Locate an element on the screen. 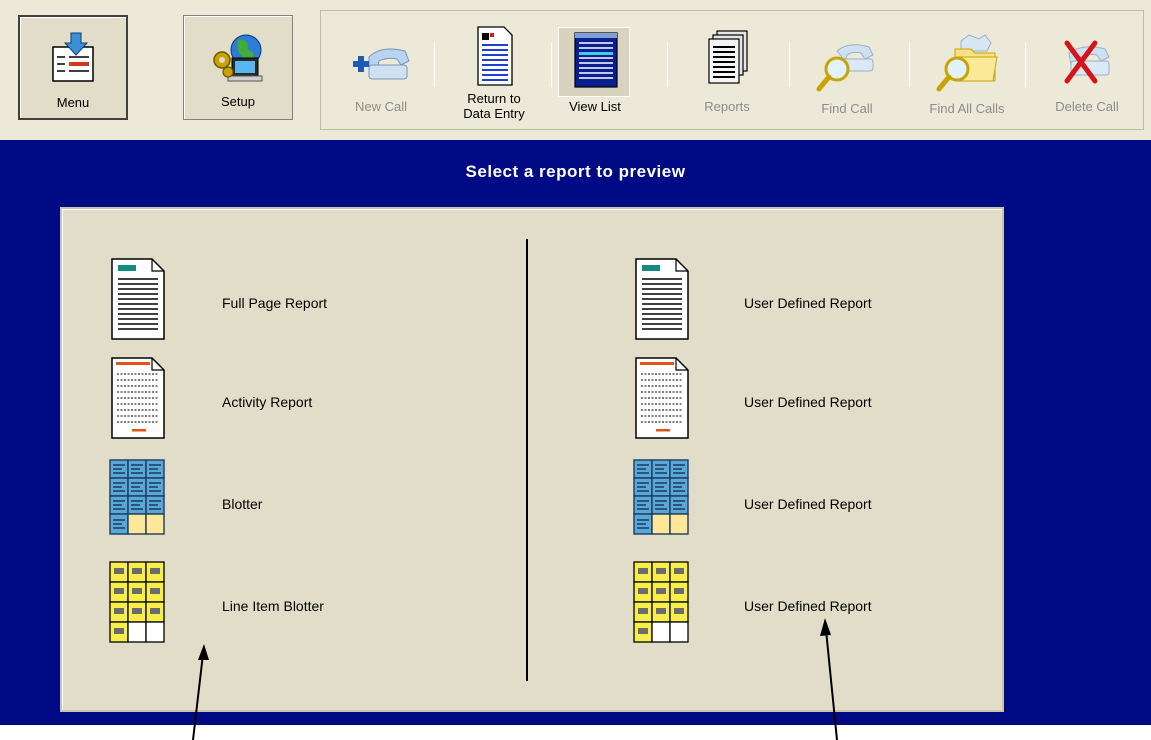 Image resolution: width=1151 pixels, height=740 pixels. data-entry-form-icon is located at coordinates (495, 56).